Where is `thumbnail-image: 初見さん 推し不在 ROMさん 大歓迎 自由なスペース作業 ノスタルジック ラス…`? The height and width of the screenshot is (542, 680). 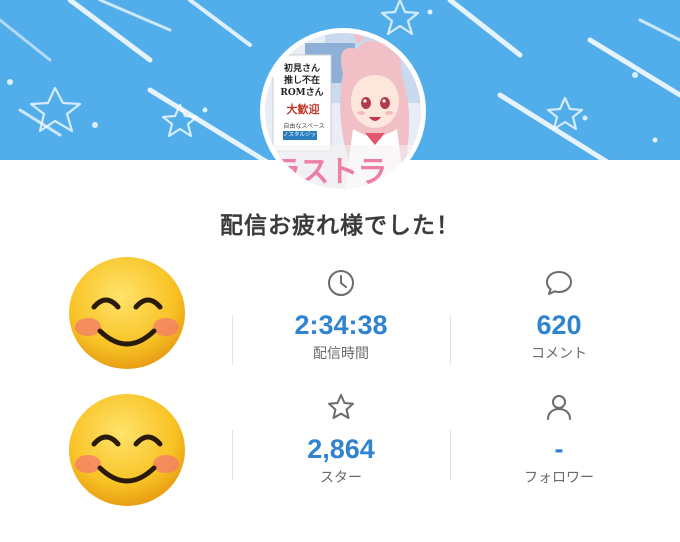
thumbnail-image: 初見さん 推し不在 ROMさん 大歓迎 自由なスペース作業 ノスタルジック ラス… is located at coordinates (343, 111).